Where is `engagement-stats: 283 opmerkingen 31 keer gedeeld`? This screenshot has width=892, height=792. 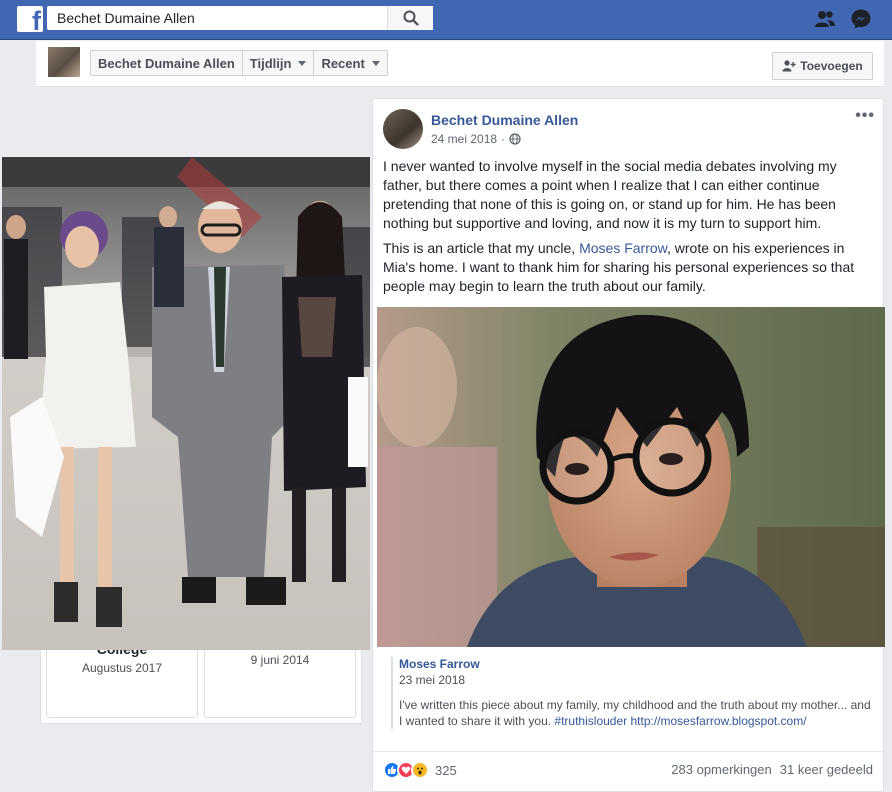 engagement-stats: 283 opmerkingen 31 keer gedeeld is located at coordinates (772, 769).